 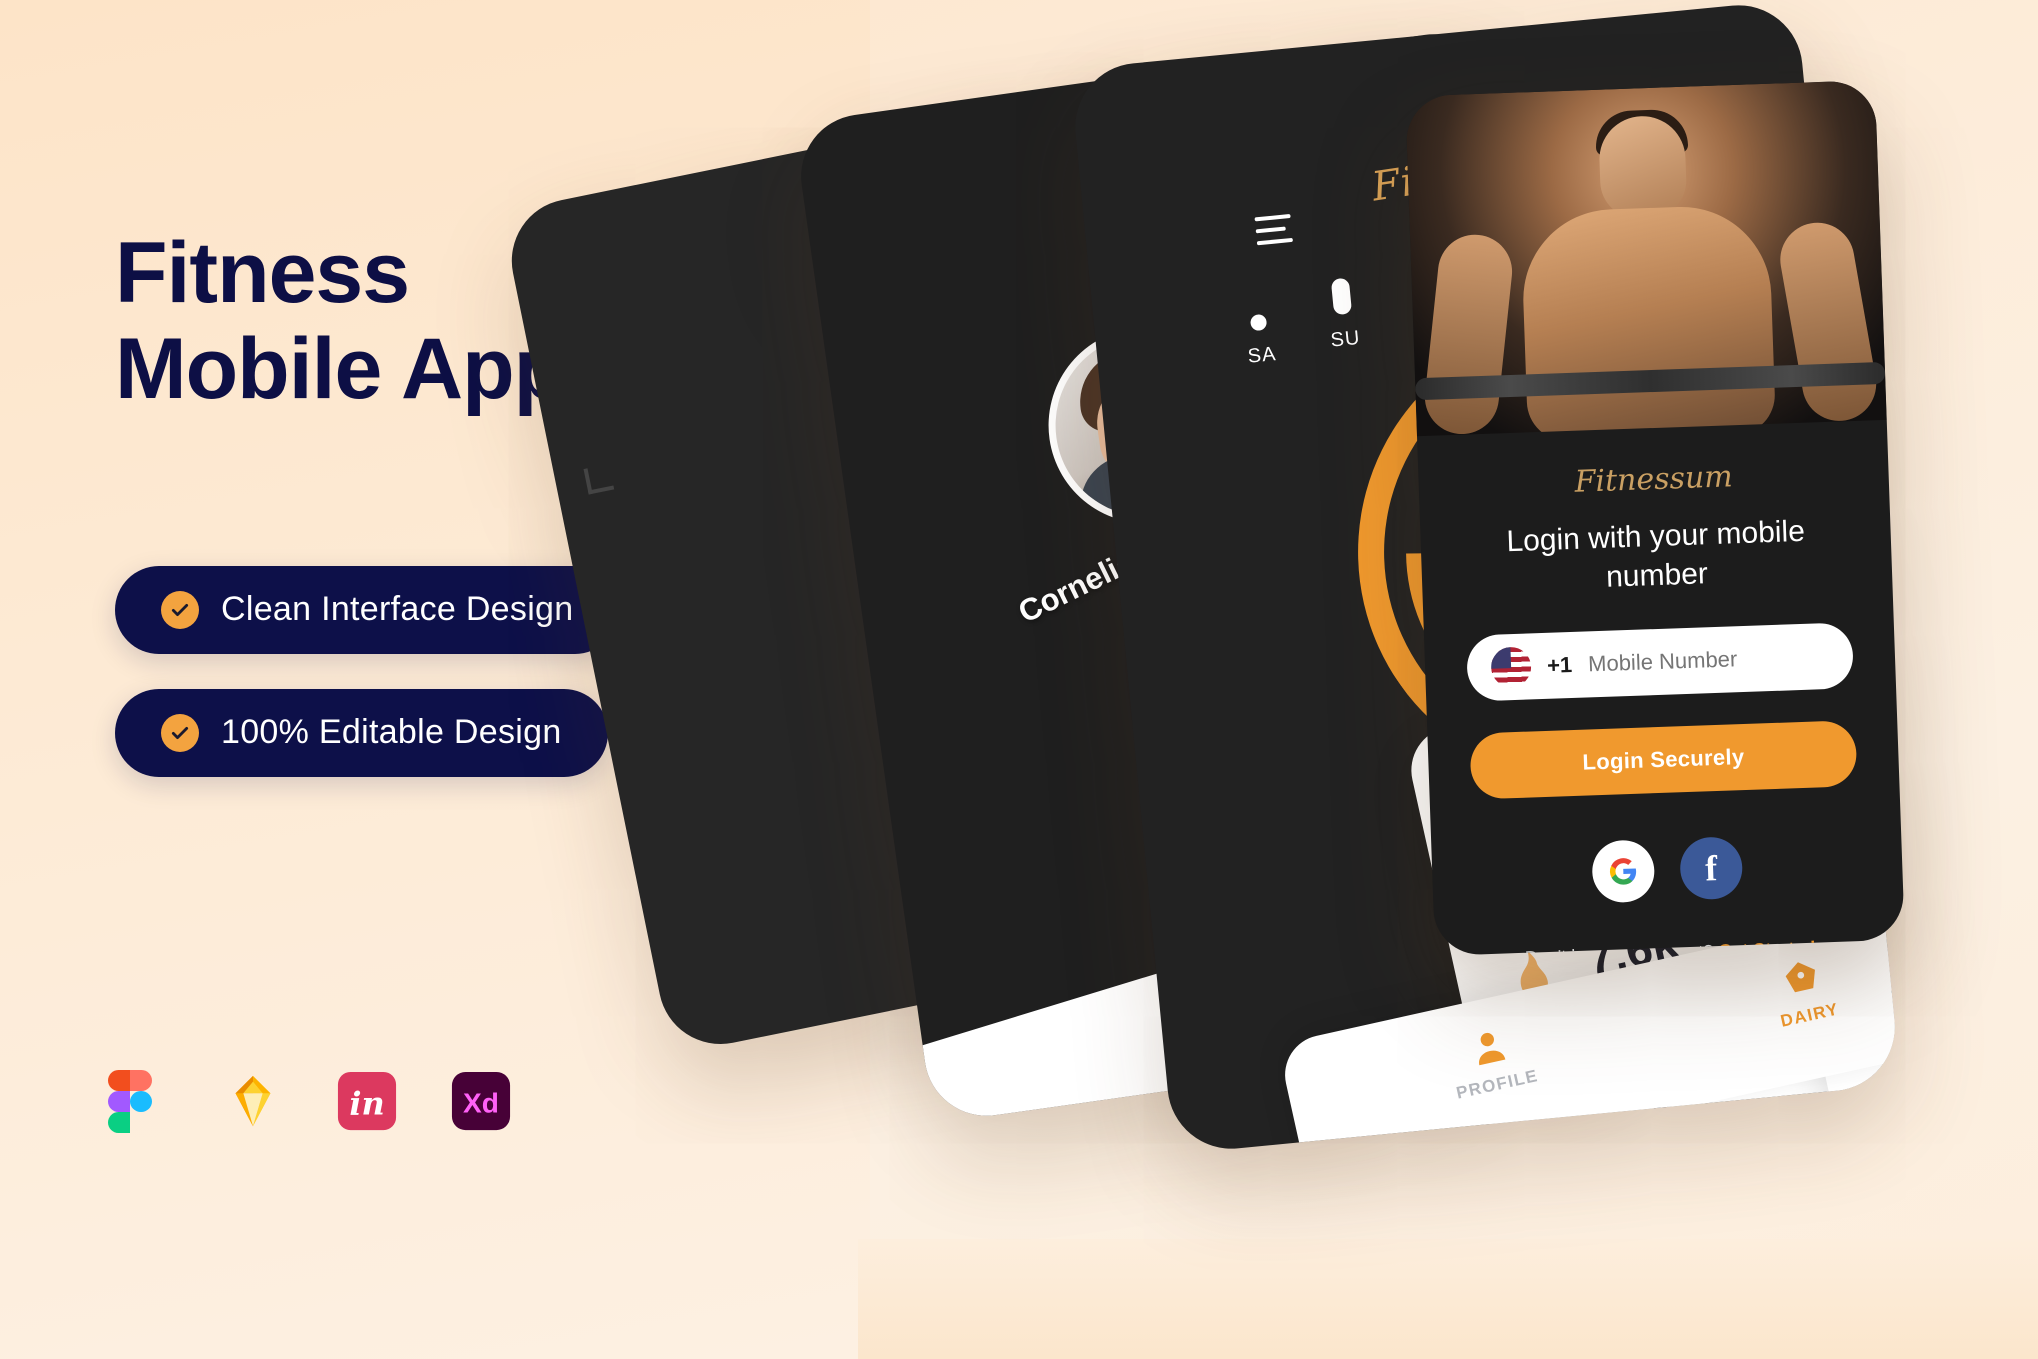 I want to click on adobe-xd-icon: Xd, so click(x=481, y=1101).